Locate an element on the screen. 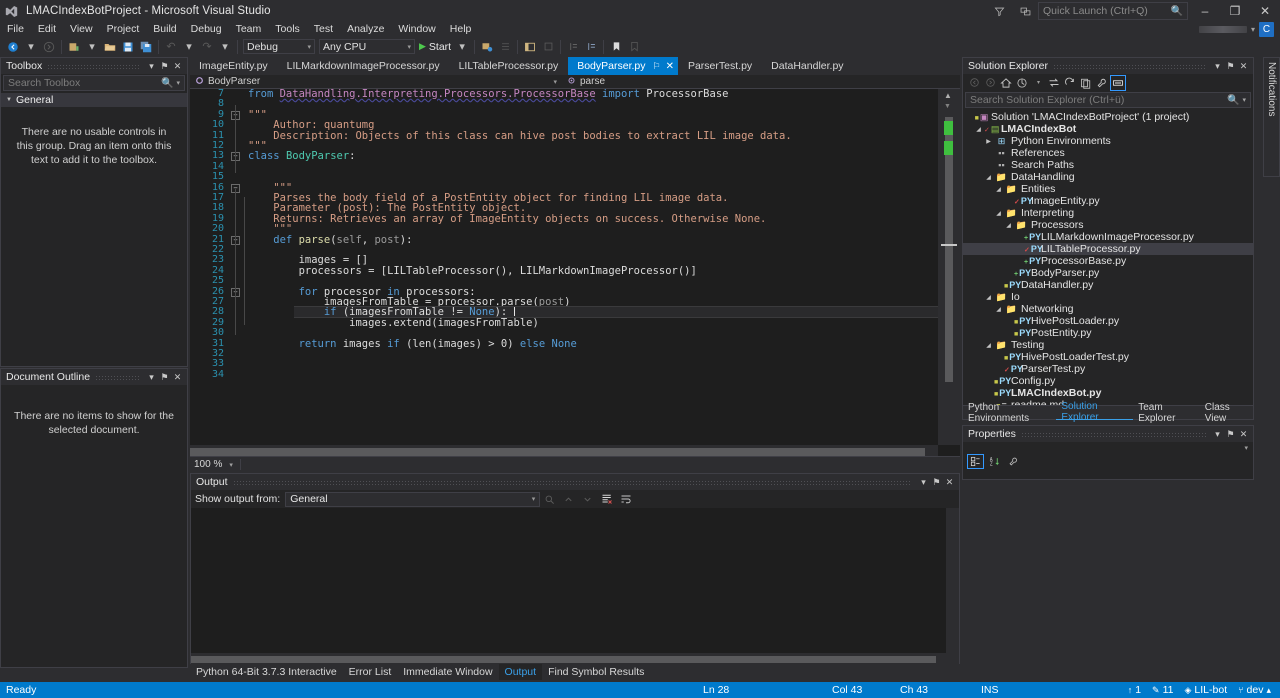 The height and width of the screenshot is (698, 1280). code-line: 21− def parse(self, post): is located at coordinates (564, 239).